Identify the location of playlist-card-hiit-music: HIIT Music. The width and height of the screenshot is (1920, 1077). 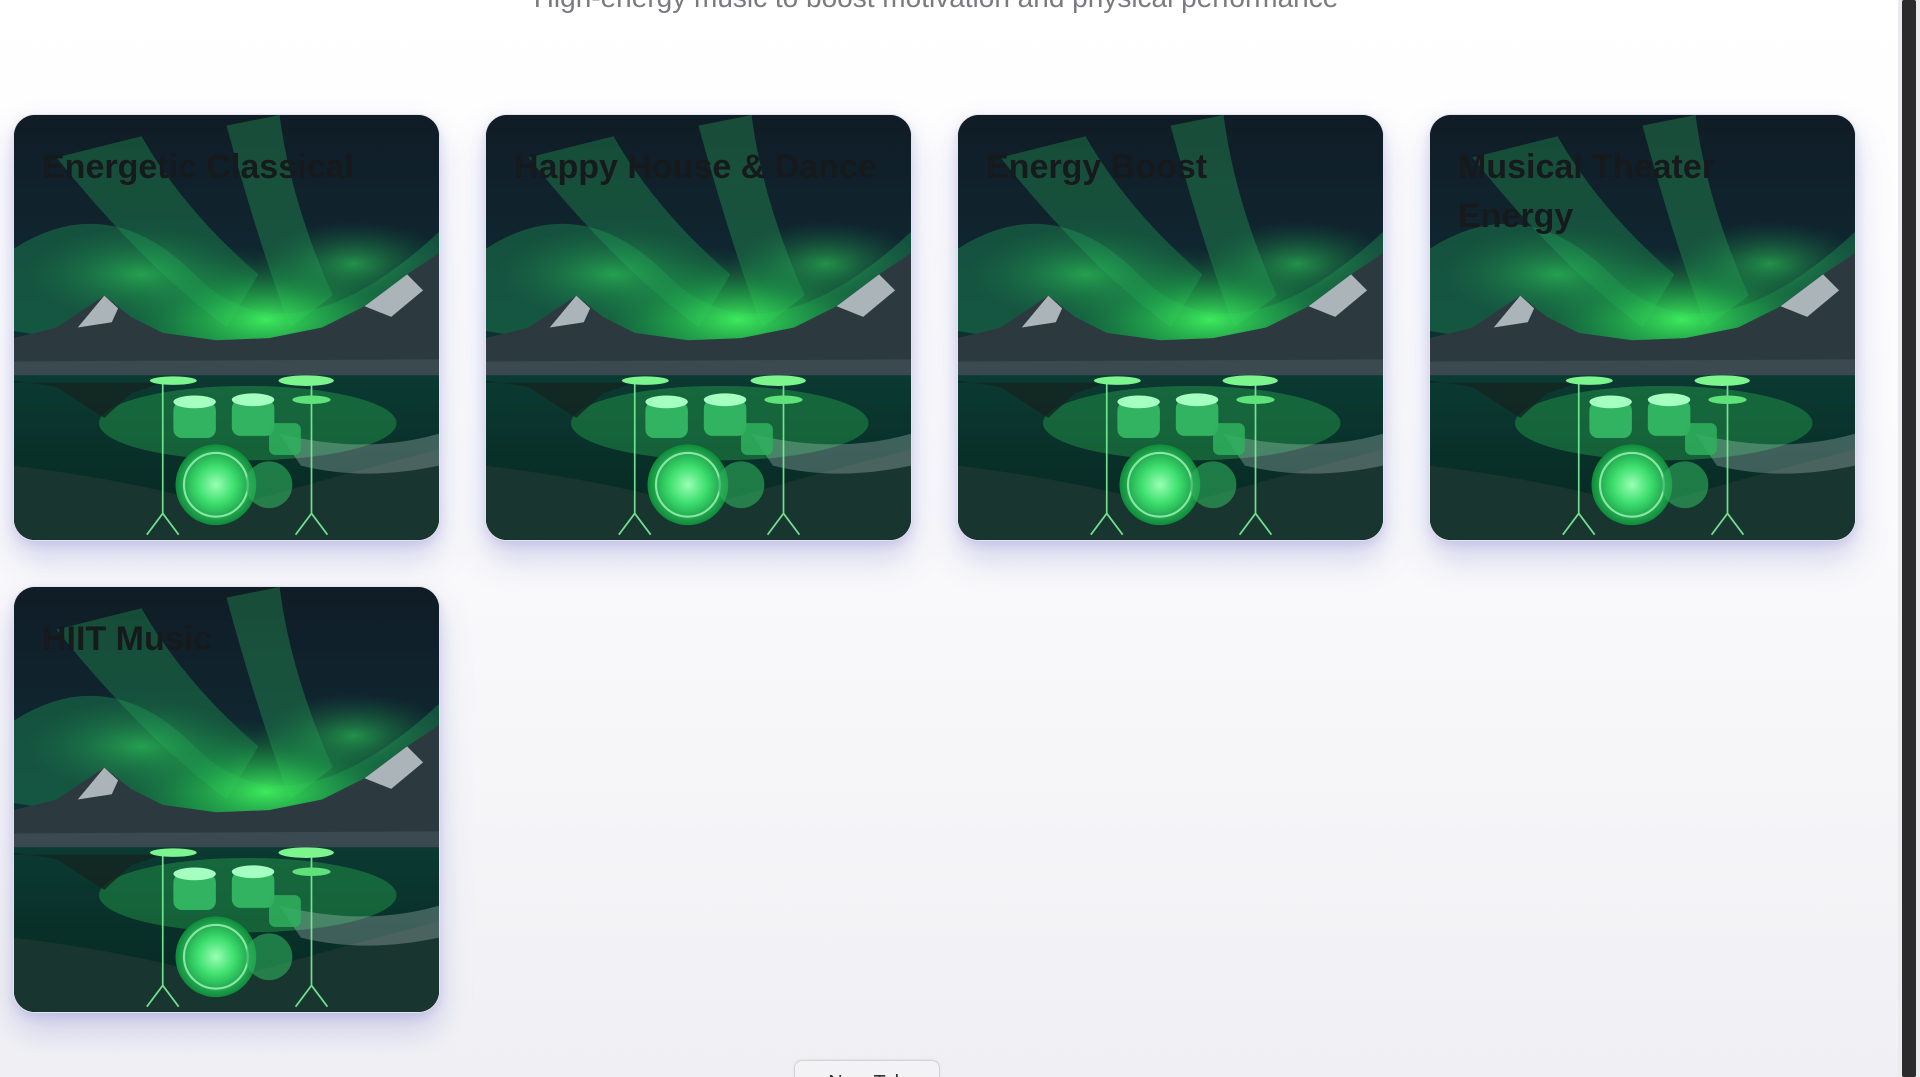
(226, 799).